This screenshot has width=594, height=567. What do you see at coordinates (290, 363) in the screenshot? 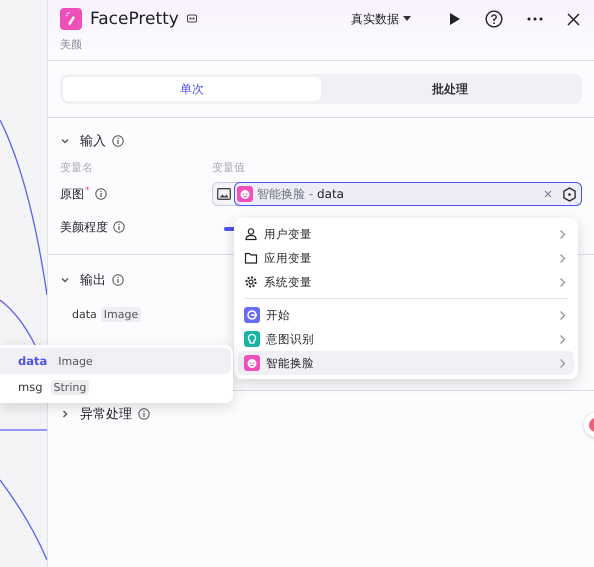
I see `menu-item-label: 智能换脸` at bounding box center [290, 363].